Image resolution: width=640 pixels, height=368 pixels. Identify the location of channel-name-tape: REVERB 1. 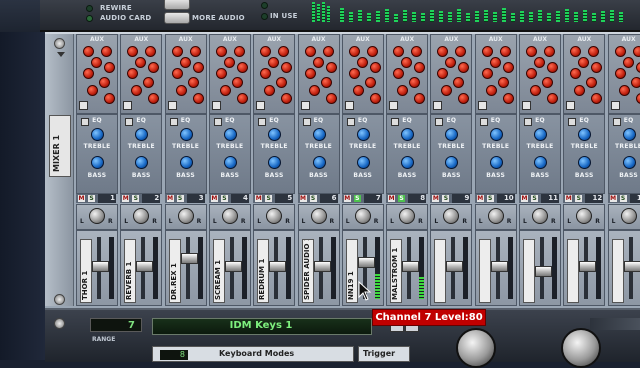
(130, 271).